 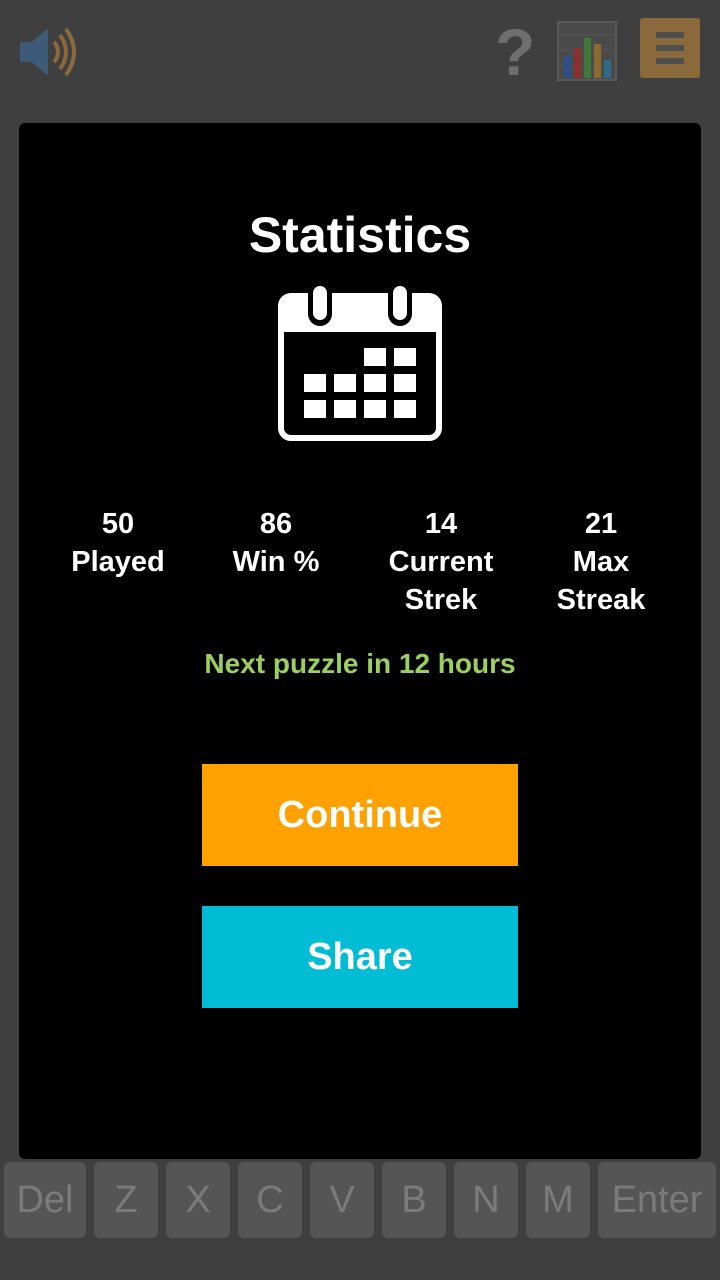 What do you see at coordinates (198, 1200) in the screenshot?
I see `key-x: X` at bounding box center [198, 1200].